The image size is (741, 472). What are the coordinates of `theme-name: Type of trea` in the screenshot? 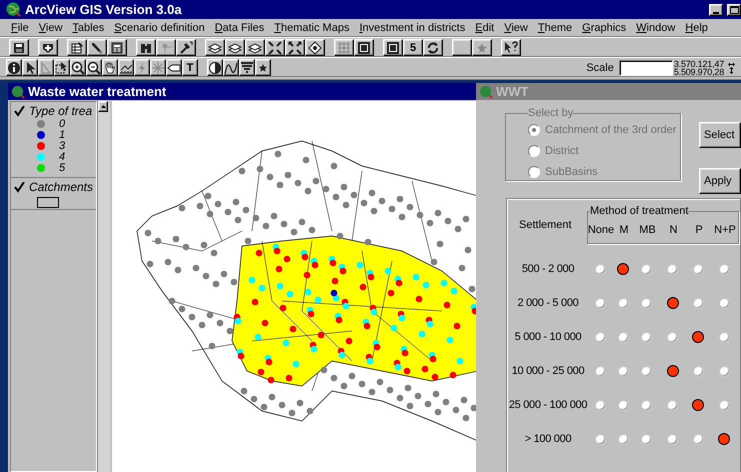 It's located at (60, 111).